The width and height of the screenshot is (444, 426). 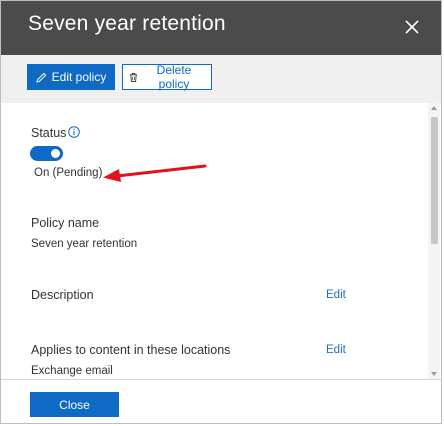 What do you see at coordinates (221, 79) in the screenshot?
I see `command-bar: Edit policy Delete policy` at bounding box center [221, 79].